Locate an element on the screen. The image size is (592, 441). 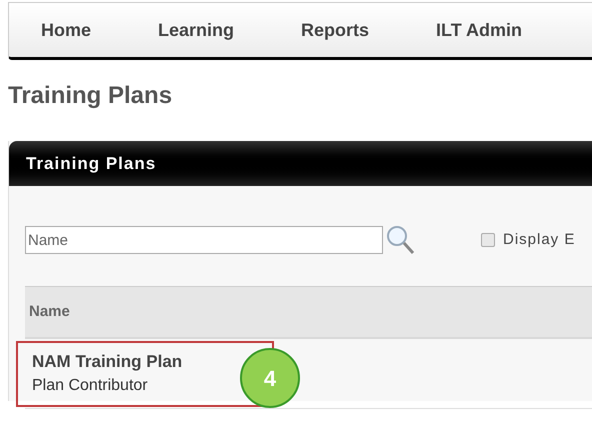
plan-name: NAM Training Plan is located at coordinates (108, 361).